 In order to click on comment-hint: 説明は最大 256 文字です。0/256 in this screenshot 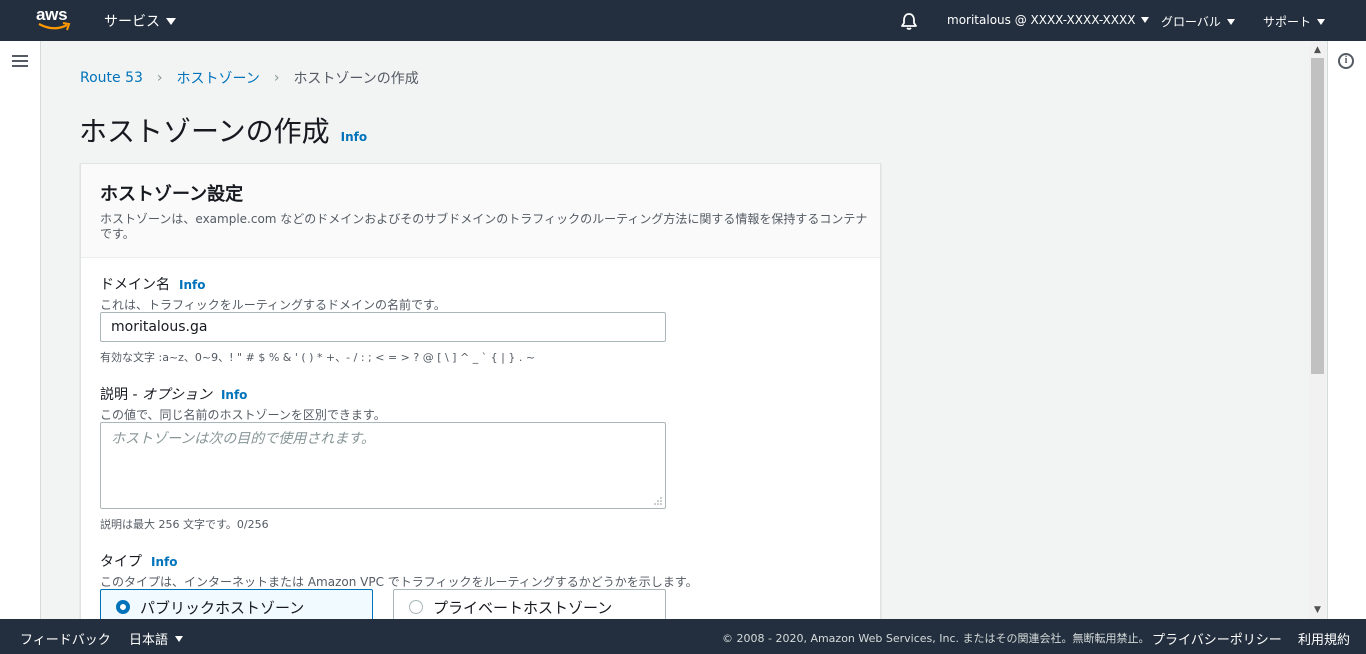, I will do `click(184, 524)`.